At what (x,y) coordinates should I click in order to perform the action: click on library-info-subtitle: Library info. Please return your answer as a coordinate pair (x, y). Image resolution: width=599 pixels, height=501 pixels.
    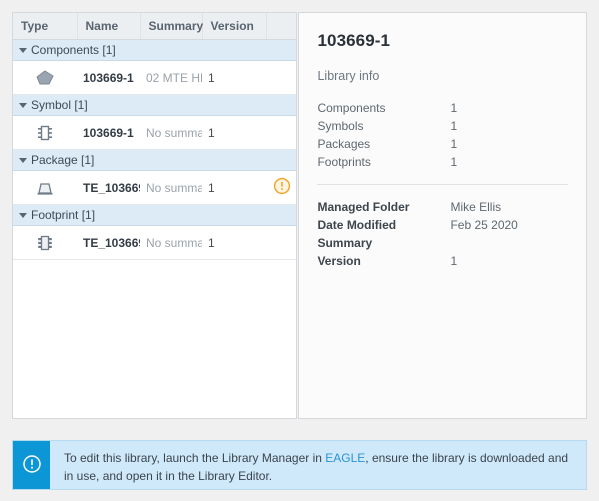
    Looking at the image, I should click on (348, 76).